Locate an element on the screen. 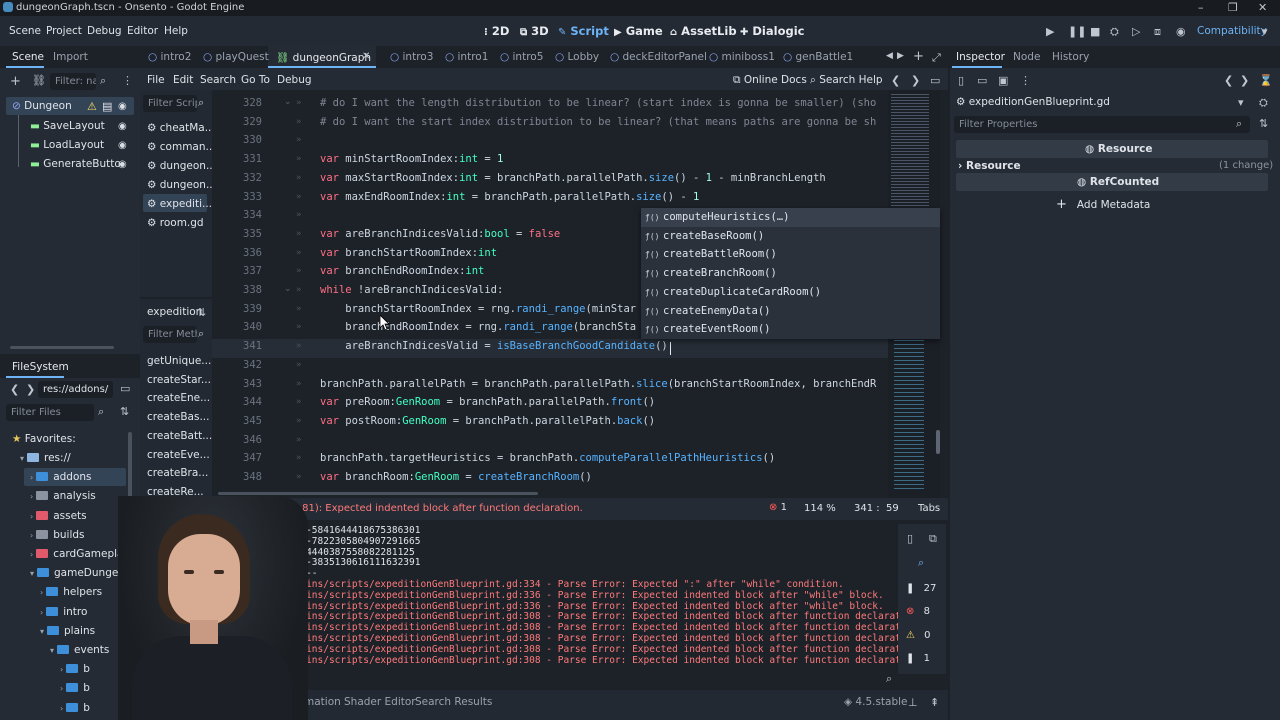  workspace-3d: ⧉ 3D is located at coordinates (534, 31).